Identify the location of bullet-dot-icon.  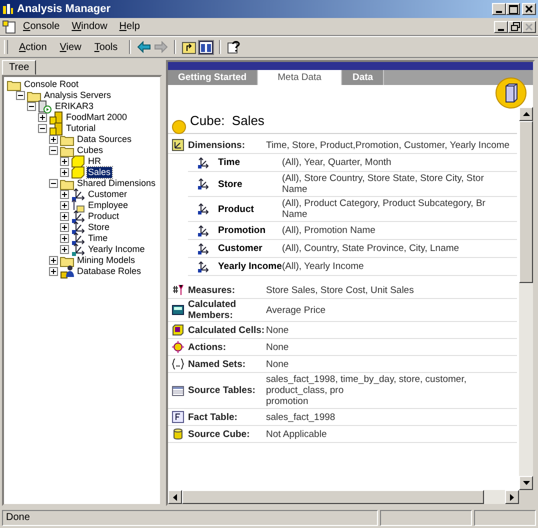
(179, 127).